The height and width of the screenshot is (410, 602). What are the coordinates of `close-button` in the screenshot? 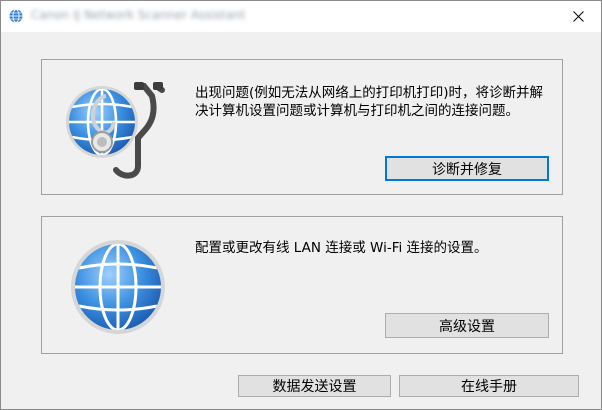 It's located at (578, 16).